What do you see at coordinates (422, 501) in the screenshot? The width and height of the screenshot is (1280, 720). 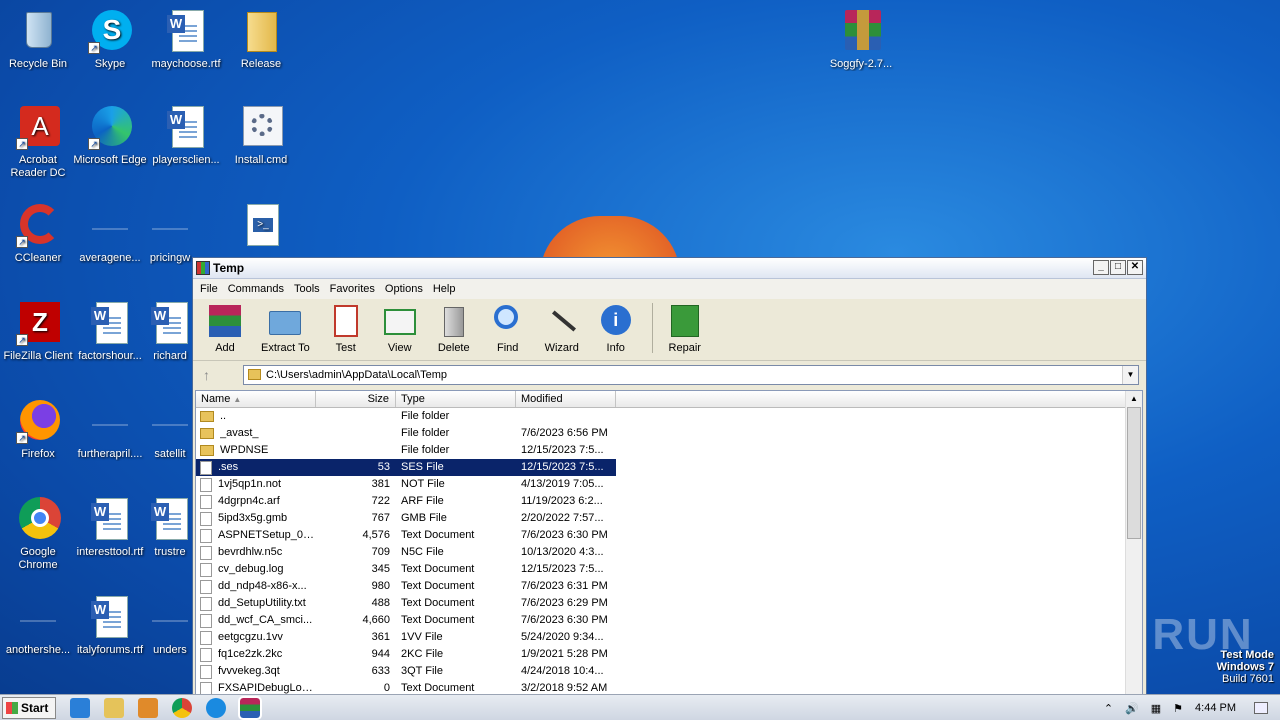 I see `file-type-cell: ARF File` at bounding box center [422, 501].